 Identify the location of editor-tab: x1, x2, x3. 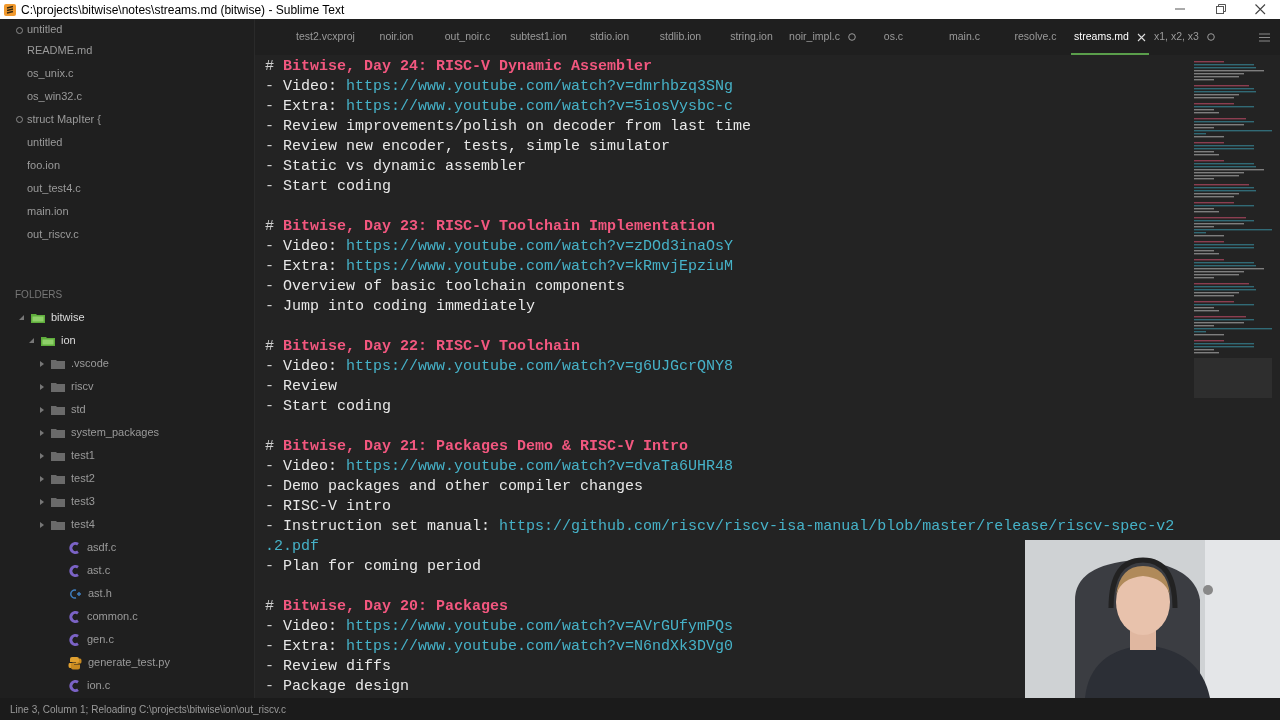
(1184, 37).